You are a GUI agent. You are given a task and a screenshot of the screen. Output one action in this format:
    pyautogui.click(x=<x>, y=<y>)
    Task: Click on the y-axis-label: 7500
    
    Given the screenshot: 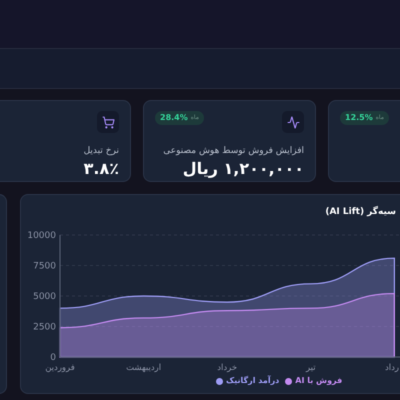 What is the action you would take?
    pyautogui.click(x=44, y=267)
    